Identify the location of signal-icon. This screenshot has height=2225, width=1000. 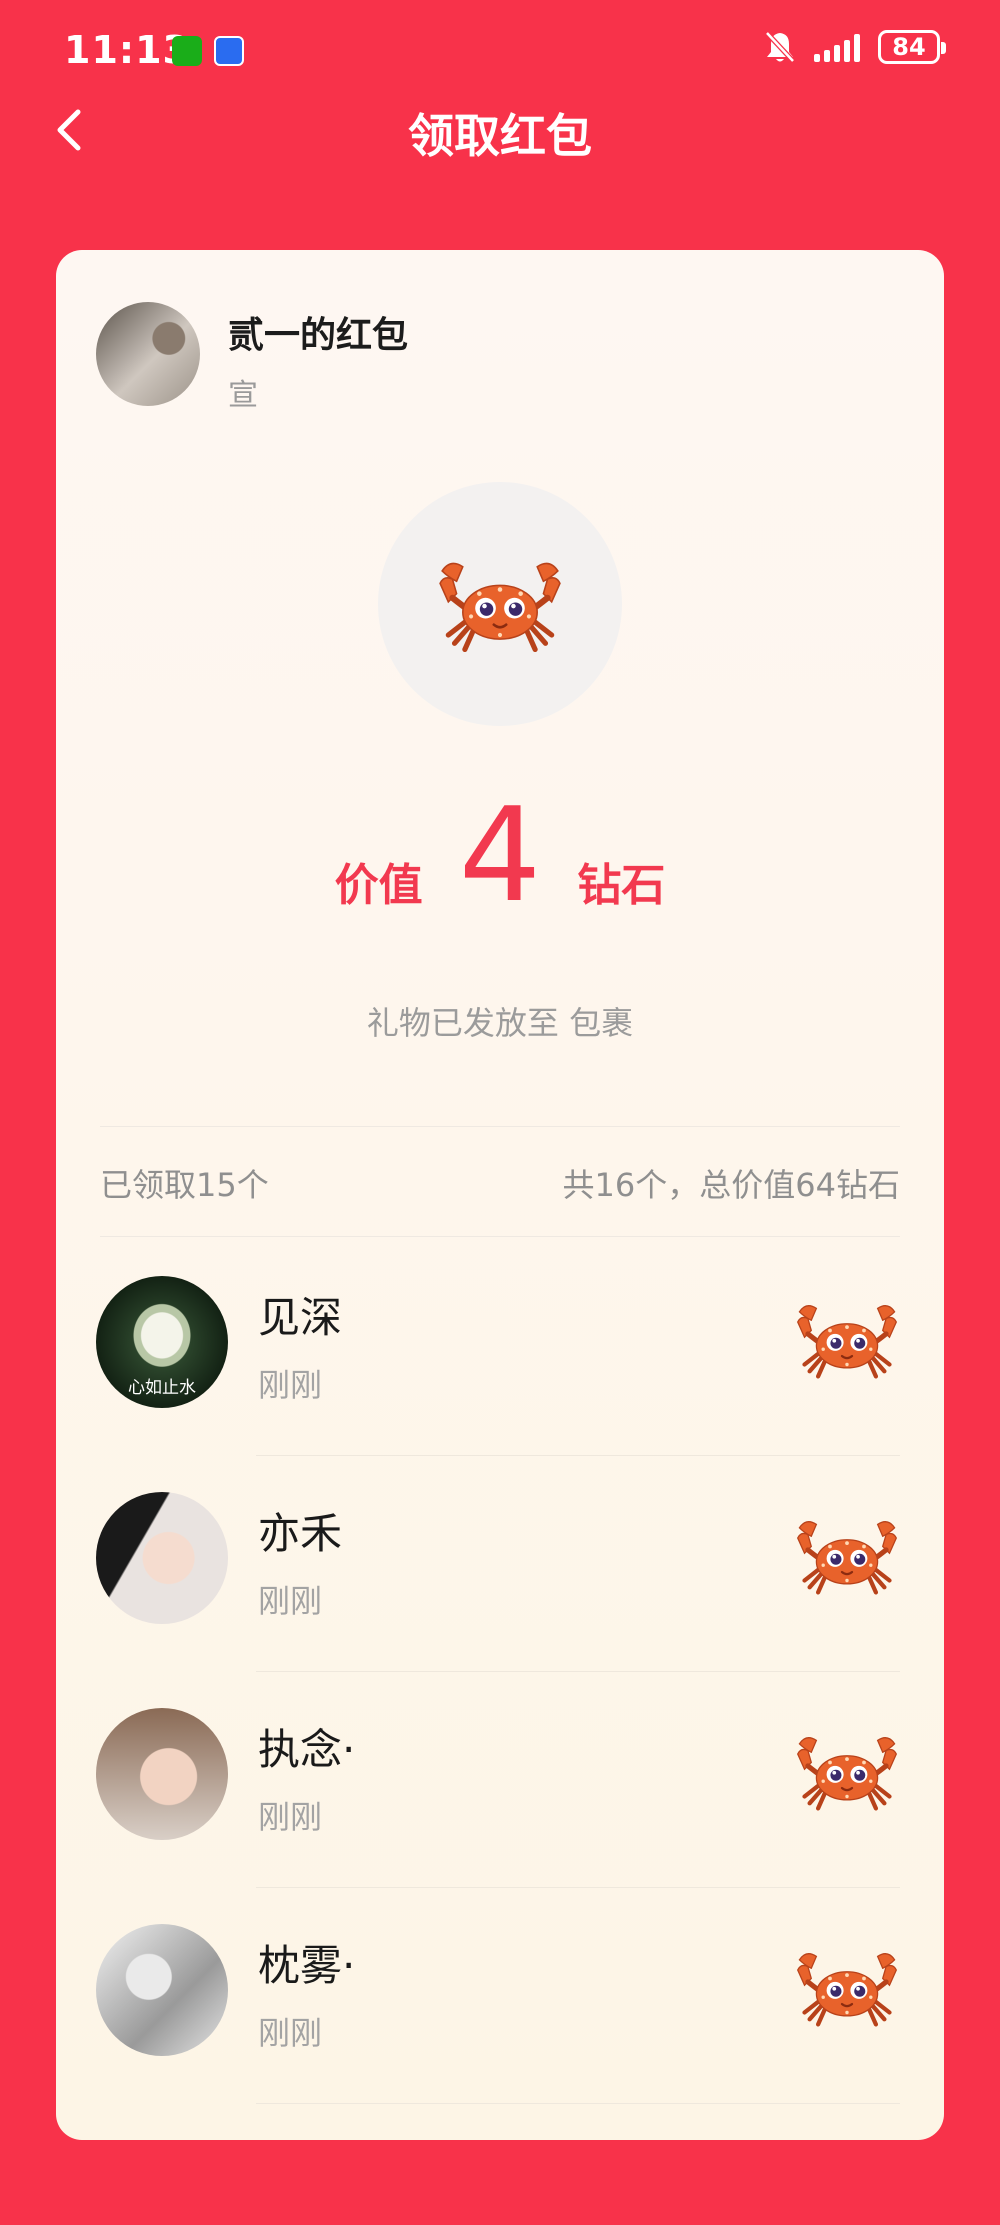
(837, 47).